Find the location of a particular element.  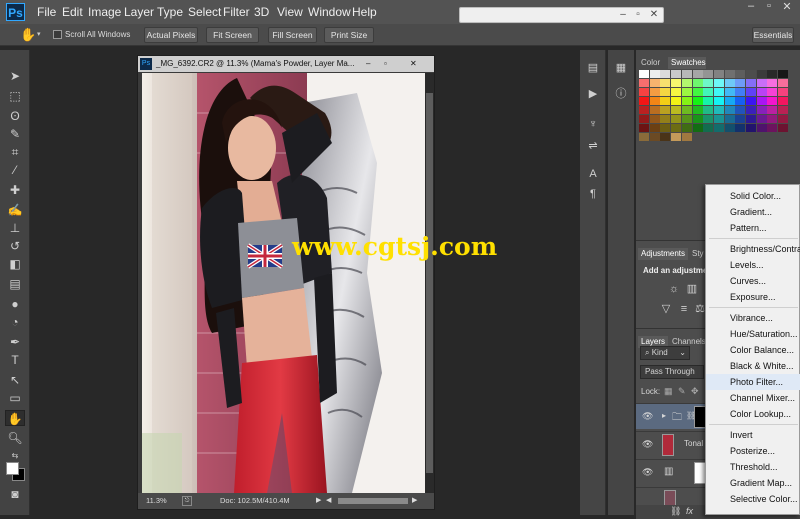

paragraph-icon: ¶ is located at coordinates (593, 194).